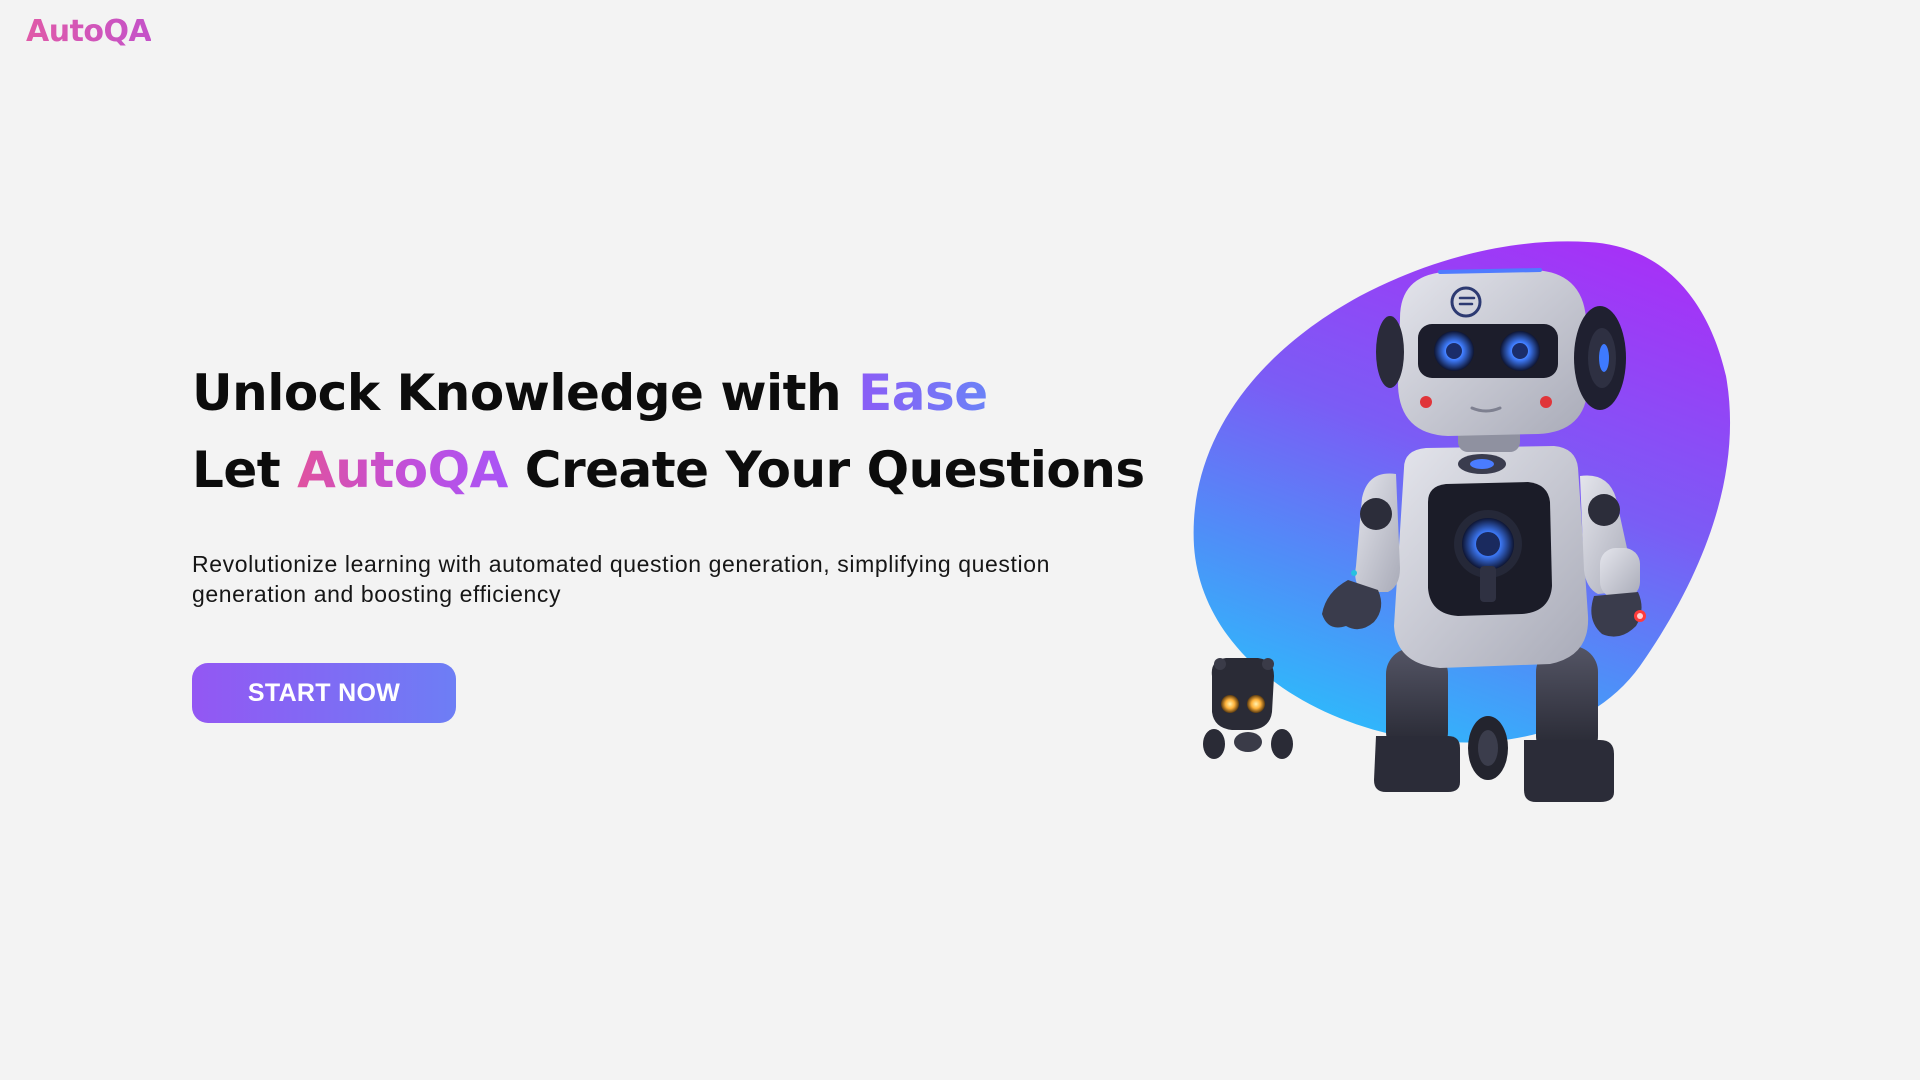 The image size is (1920, 1080). I want to click on hero-headline-line1: Unlock Knowledge with Ease, so click(642, 393).